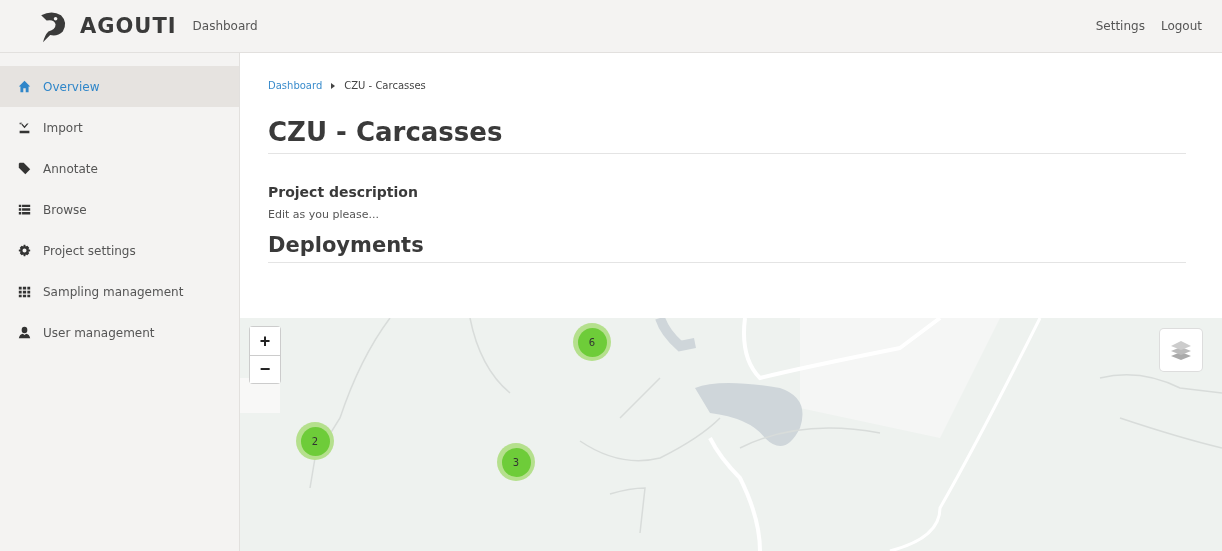  Describe the element at coordinates (119, 168) in the screenshot. I see `sidebar-item: Annotate` at that location.